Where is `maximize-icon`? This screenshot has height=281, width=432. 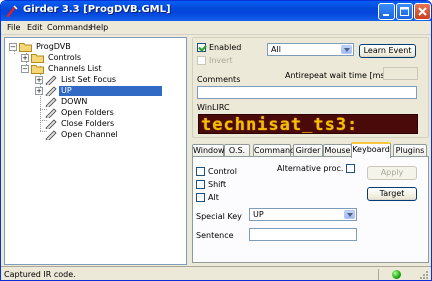
maximize-icon is located at coordinates (404, 11).